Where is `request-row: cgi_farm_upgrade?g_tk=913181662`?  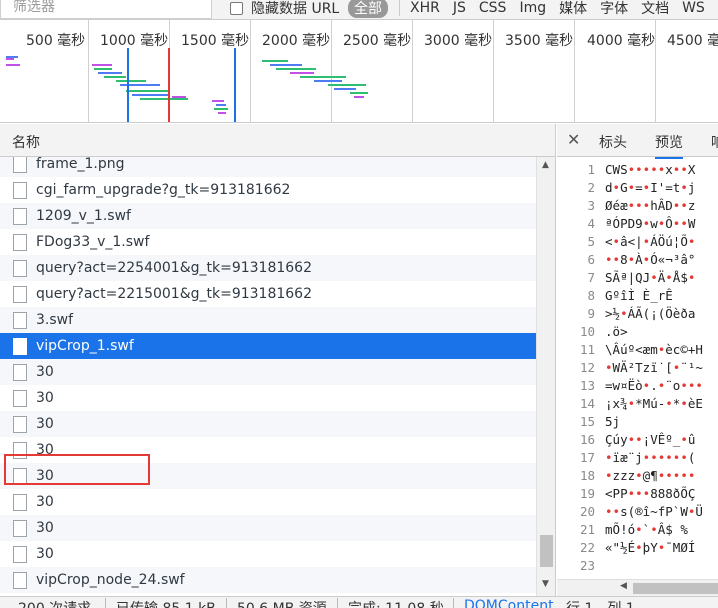
request-row: cgi_farm_upgrade?g_tk=913181662 is located at coordinates (268, 190).